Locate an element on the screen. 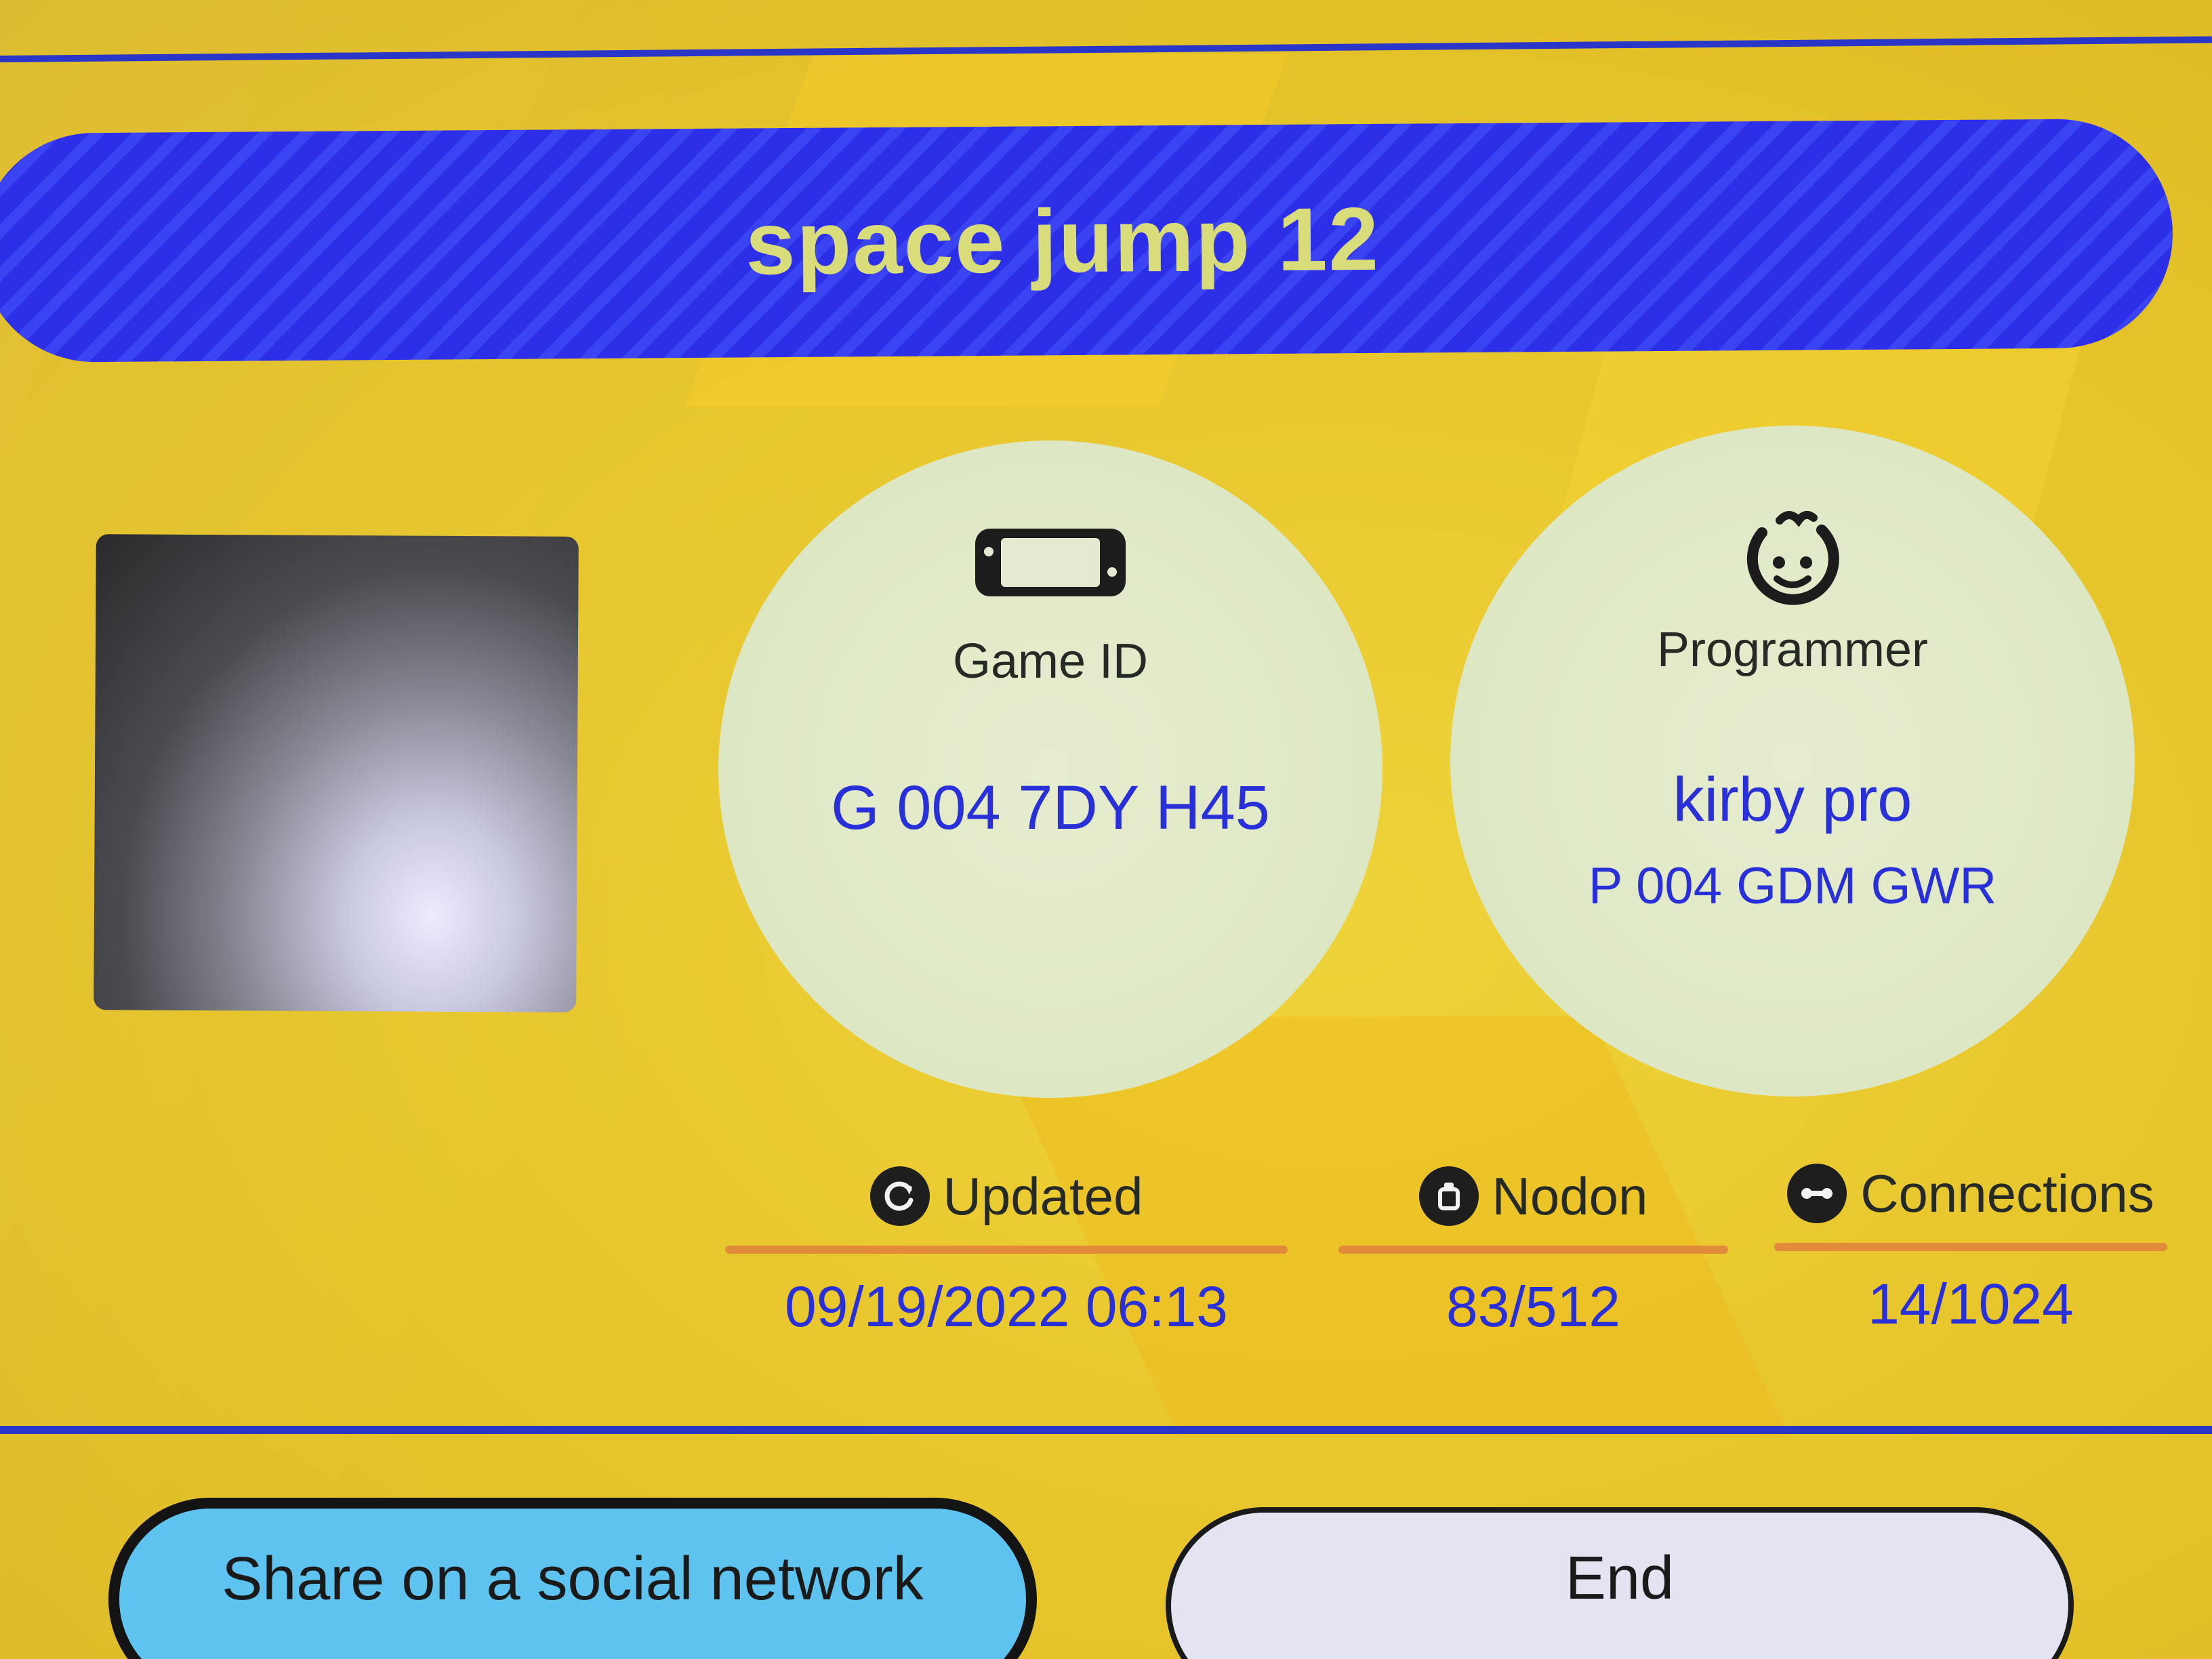 This screenshot has width=2212, height=1659. game-id-card: Game ID G 004 7DY H45 is located at coordinates (1050, 770).